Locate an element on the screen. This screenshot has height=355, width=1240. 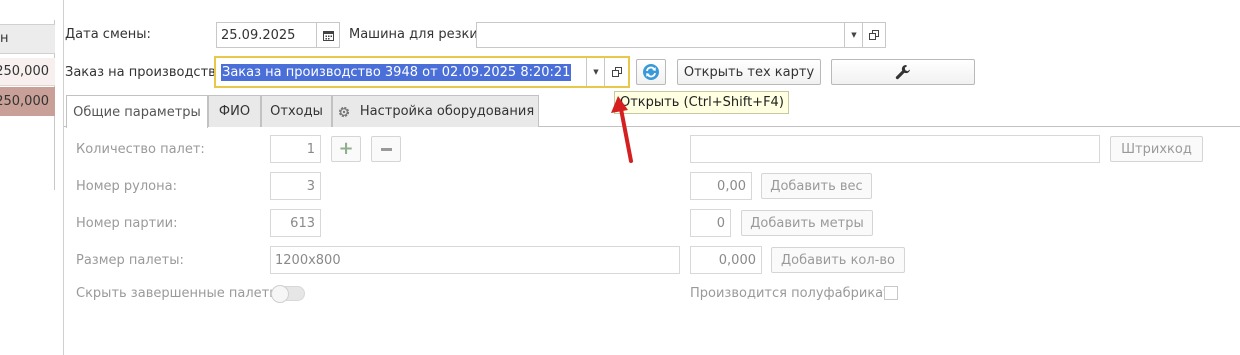
tab-fio: ФИО is located at coordinates (234, 111).